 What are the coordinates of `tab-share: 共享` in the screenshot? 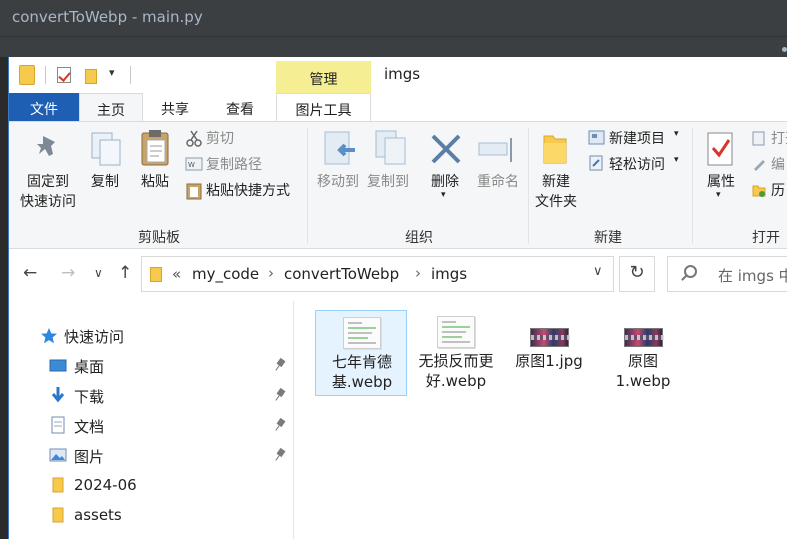 It's located at (175, 107).